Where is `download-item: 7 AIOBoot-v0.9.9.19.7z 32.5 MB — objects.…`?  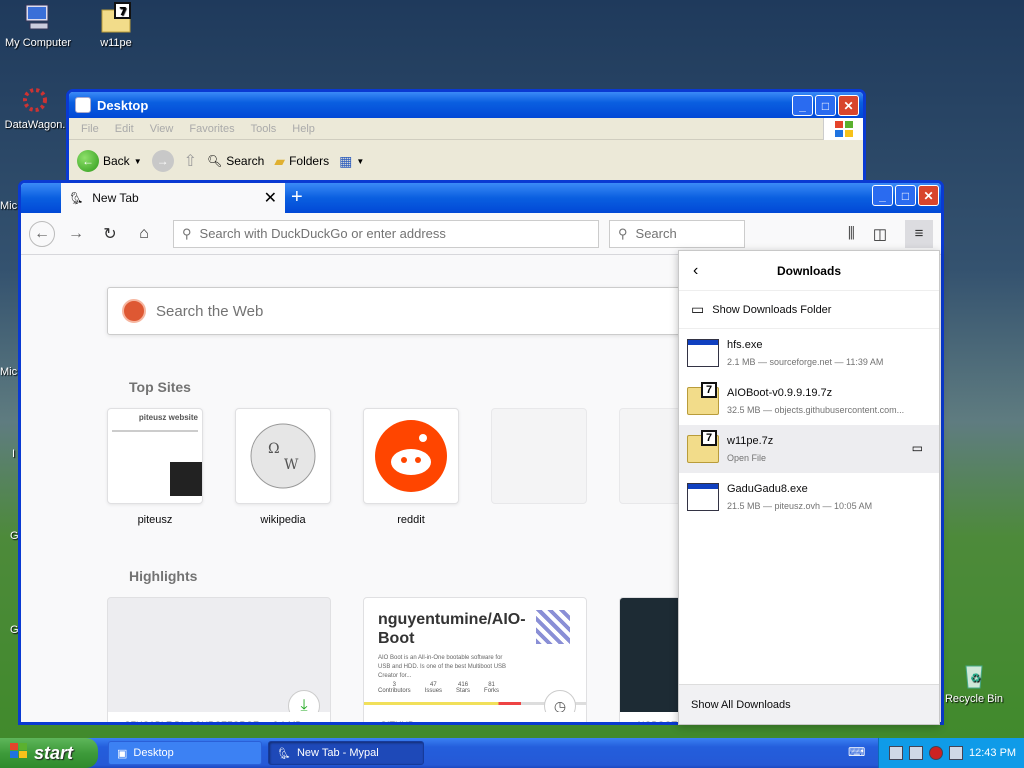
download-item: 7 AIOBoot-v0.9.9.19.7z 32.5 MB — objects.… is located at coordinates (809, 401).